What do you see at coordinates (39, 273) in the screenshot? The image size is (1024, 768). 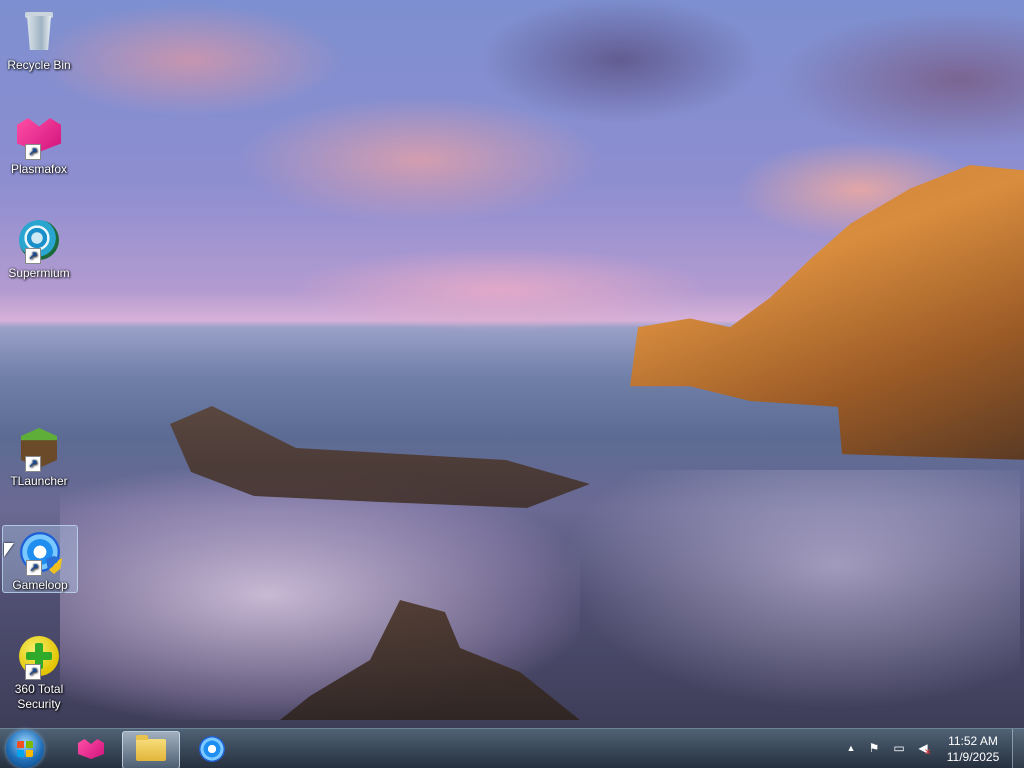 I see `desktop-icon-label: Supermium` at bounding box center [39, 273].